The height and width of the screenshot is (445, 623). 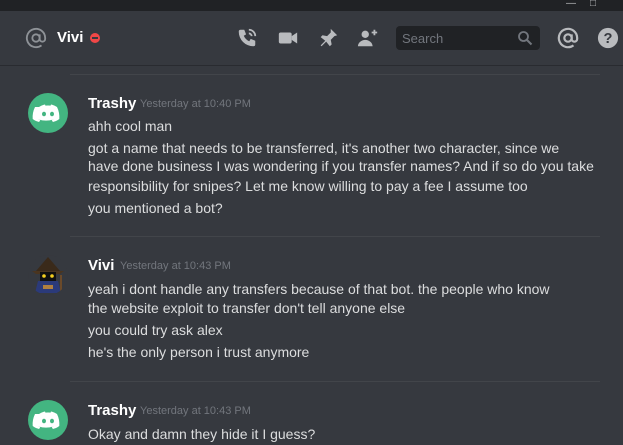 What do you see at coordinates (568, 38) in the screenshot?
I see `mentions-icon` at bounding box center [568, 38].